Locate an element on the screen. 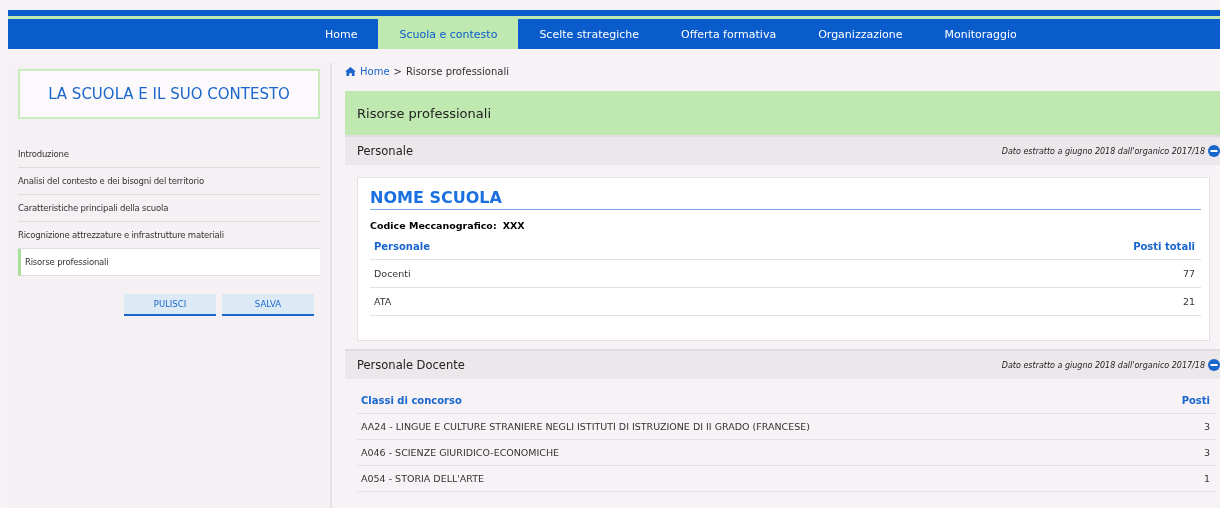 Image resolution: width=1220 pixels, height=508 pixels. sidebar-item: Analisi del contesto e dei bisogni del territorio is located at coordinates (169, 181).